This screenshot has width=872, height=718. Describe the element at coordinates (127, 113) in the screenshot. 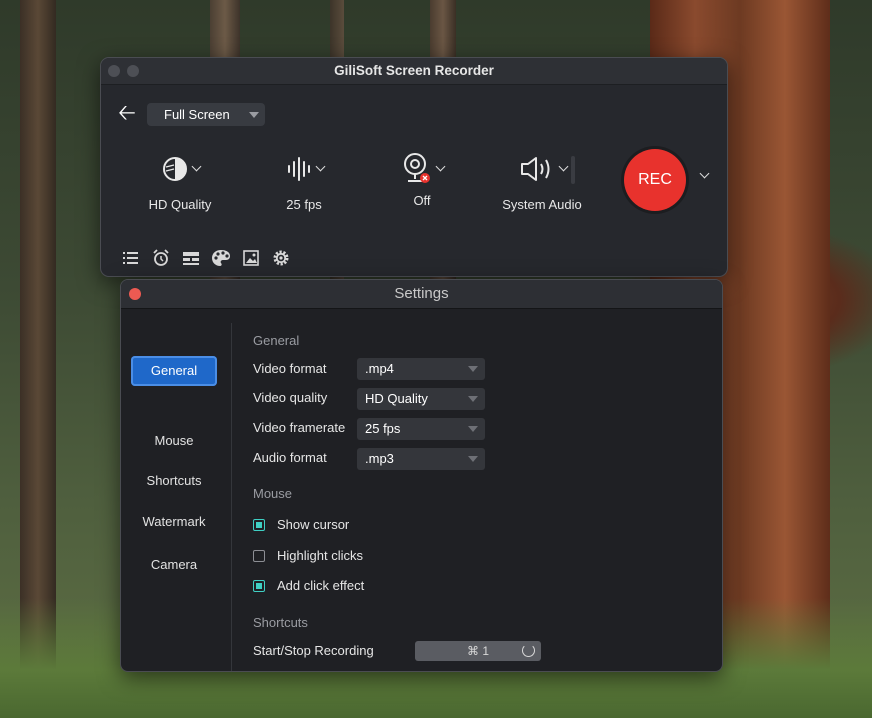

I see `back-arrow-icon: 🡠` at that location.